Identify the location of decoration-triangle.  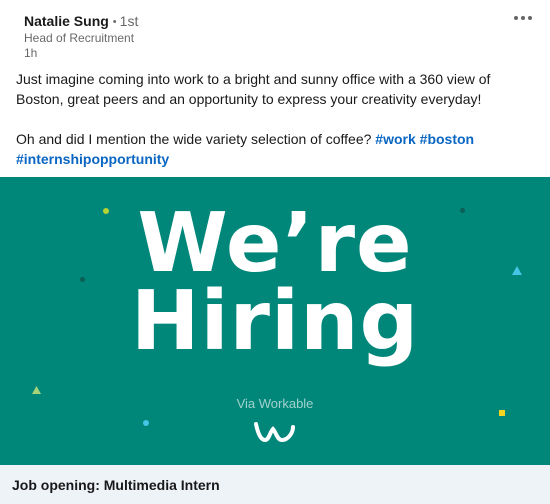
(36, 390).